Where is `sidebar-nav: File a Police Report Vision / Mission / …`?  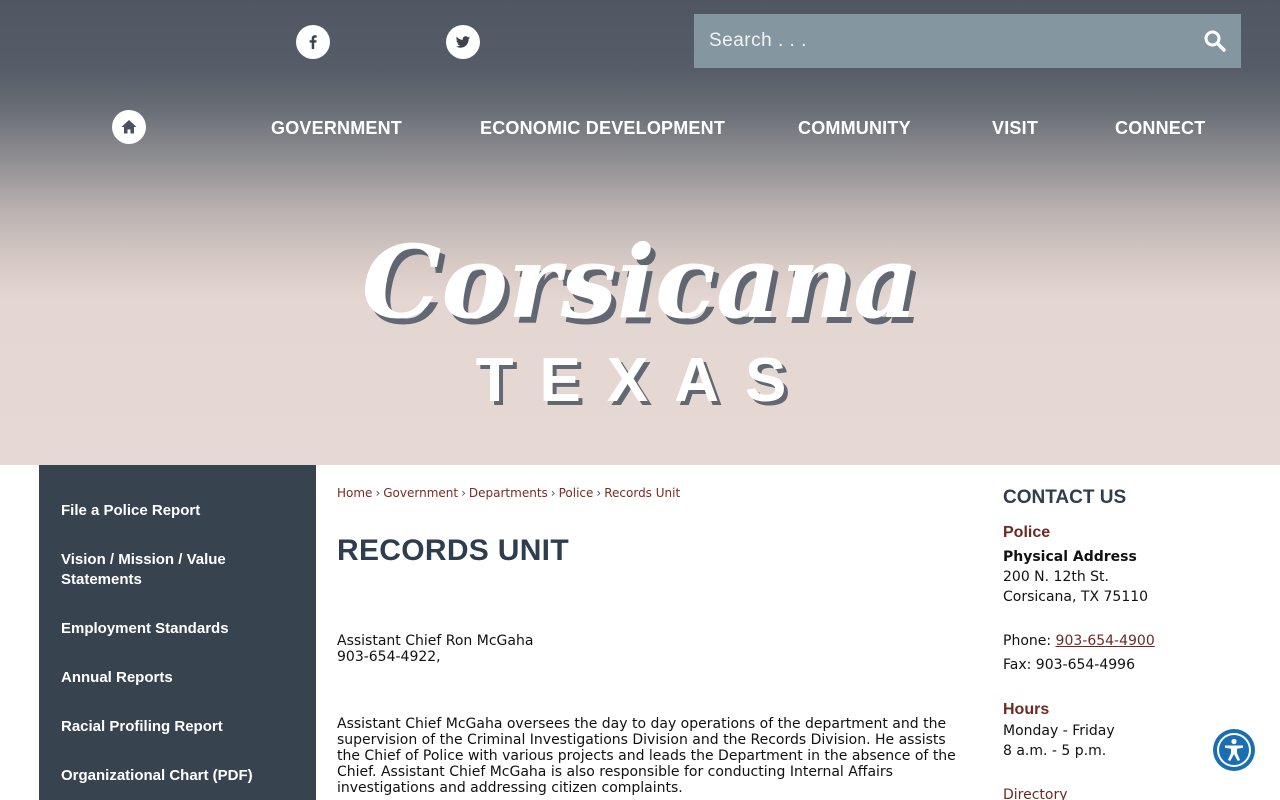 sidebar-nav: File a Police Report Vision / Mission / … is located at coordinates (177, 632).